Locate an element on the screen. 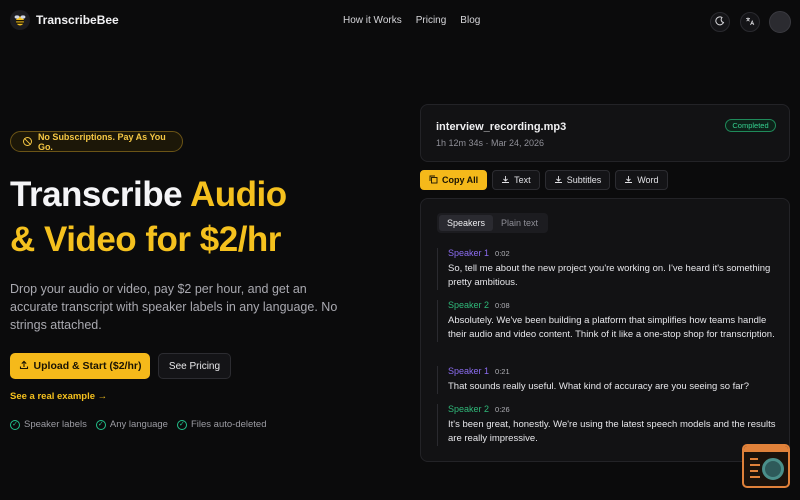 This screenshot has width=800, height=500. avatar is located at coordinates (780, 22).